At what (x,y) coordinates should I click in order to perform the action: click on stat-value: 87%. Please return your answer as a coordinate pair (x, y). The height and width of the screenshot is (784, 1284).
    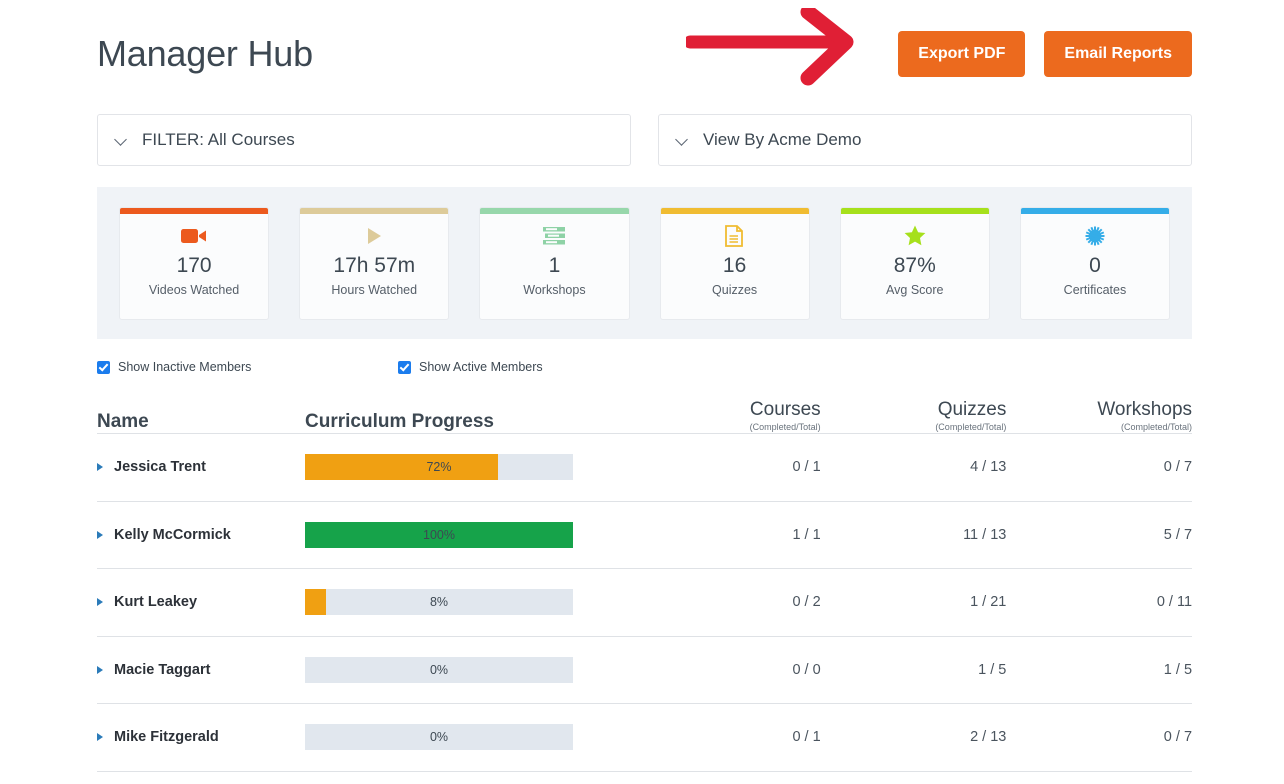
    Looking at the image, I should click on (914, 265).